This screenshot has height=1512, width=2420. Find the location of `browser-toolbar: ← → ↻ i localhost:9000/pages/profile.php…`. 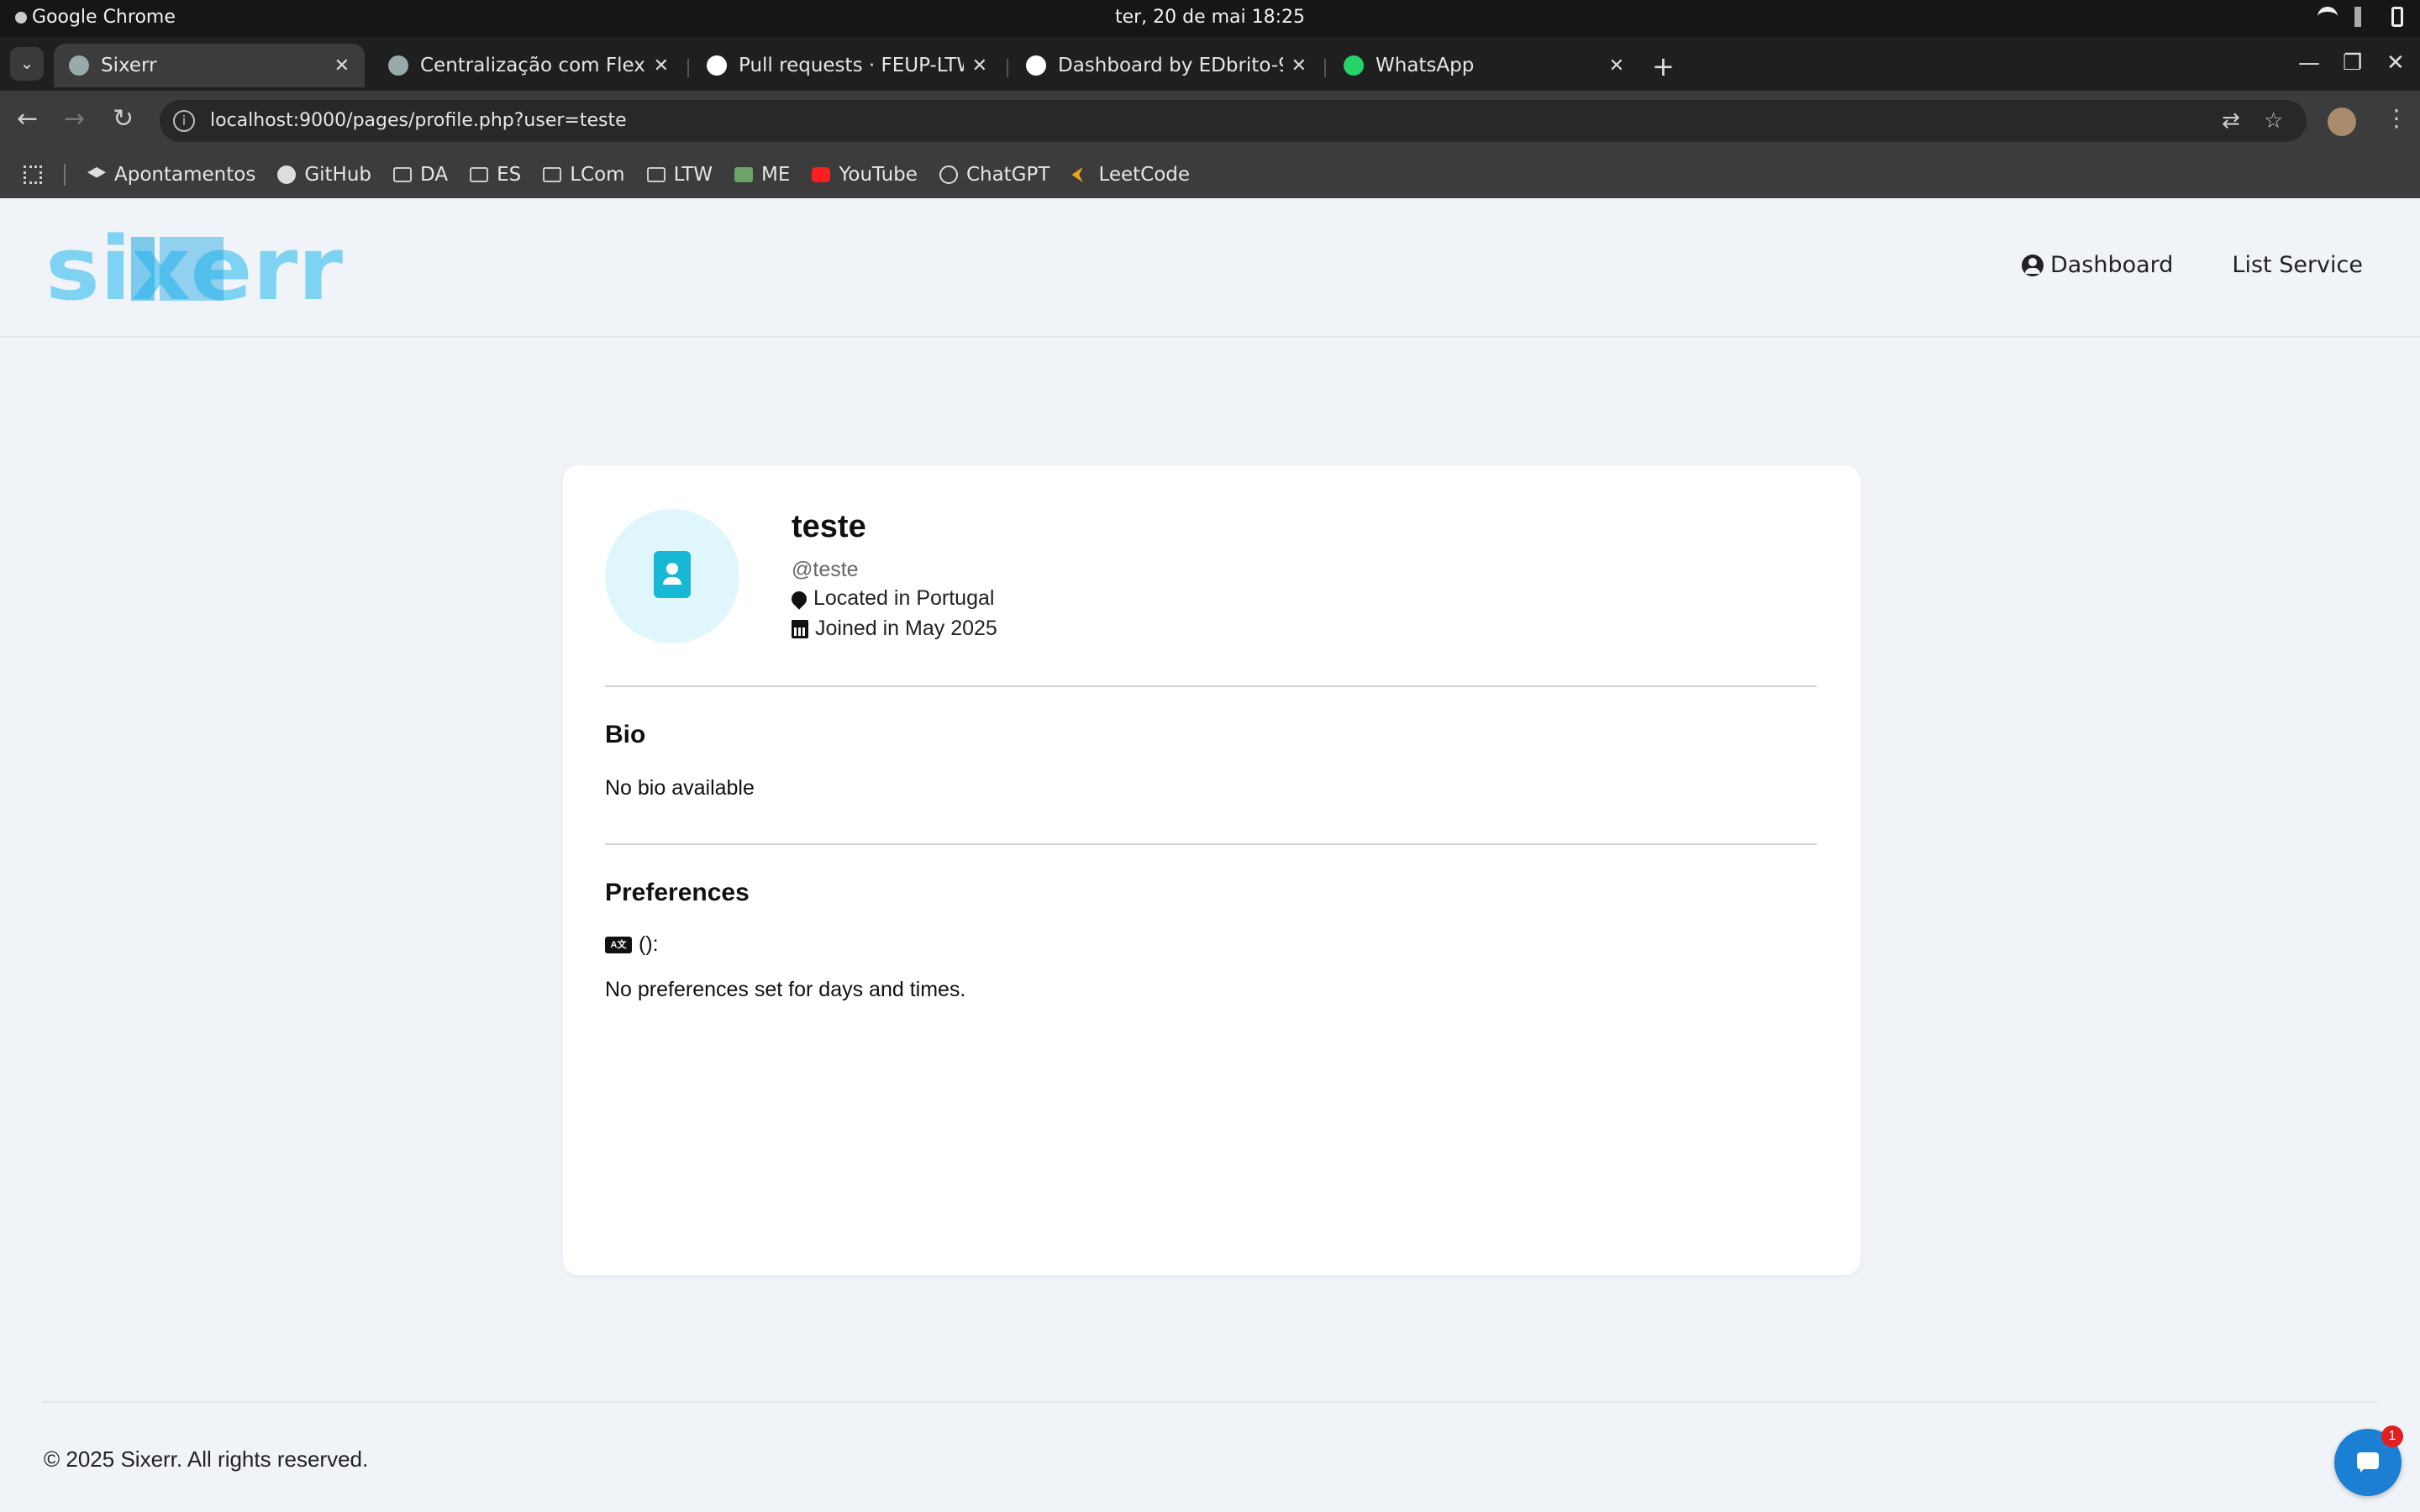

browser-toolbar: ← → ↻ i localhost:9000/pages/profile.php… is located at coordinates (1210, 121).